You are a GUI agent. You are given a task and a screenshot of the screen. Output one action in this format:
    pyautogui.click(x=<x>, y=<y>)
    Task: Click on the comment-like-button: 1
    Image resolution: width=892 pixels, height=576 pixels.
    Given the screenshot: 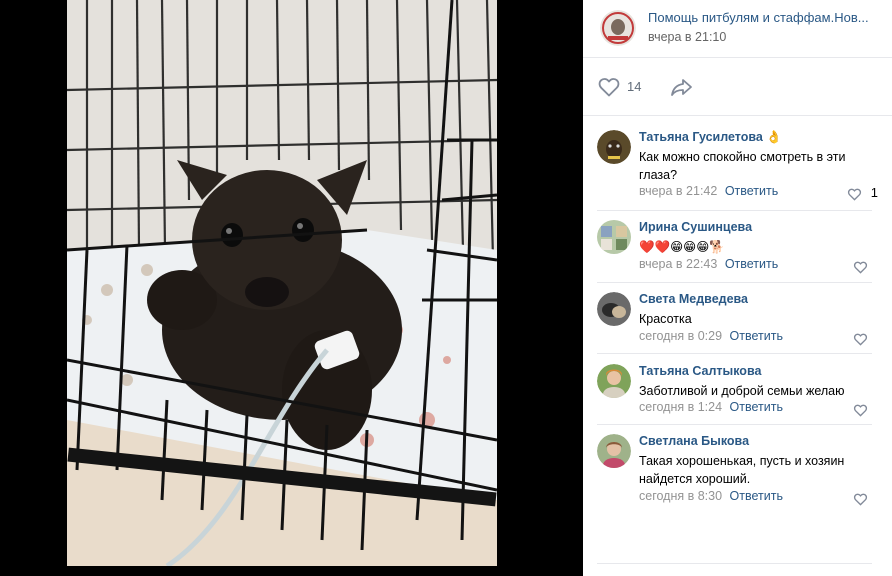 What is the action you would take?
    pyautogui.click(x=860, y=194)
    